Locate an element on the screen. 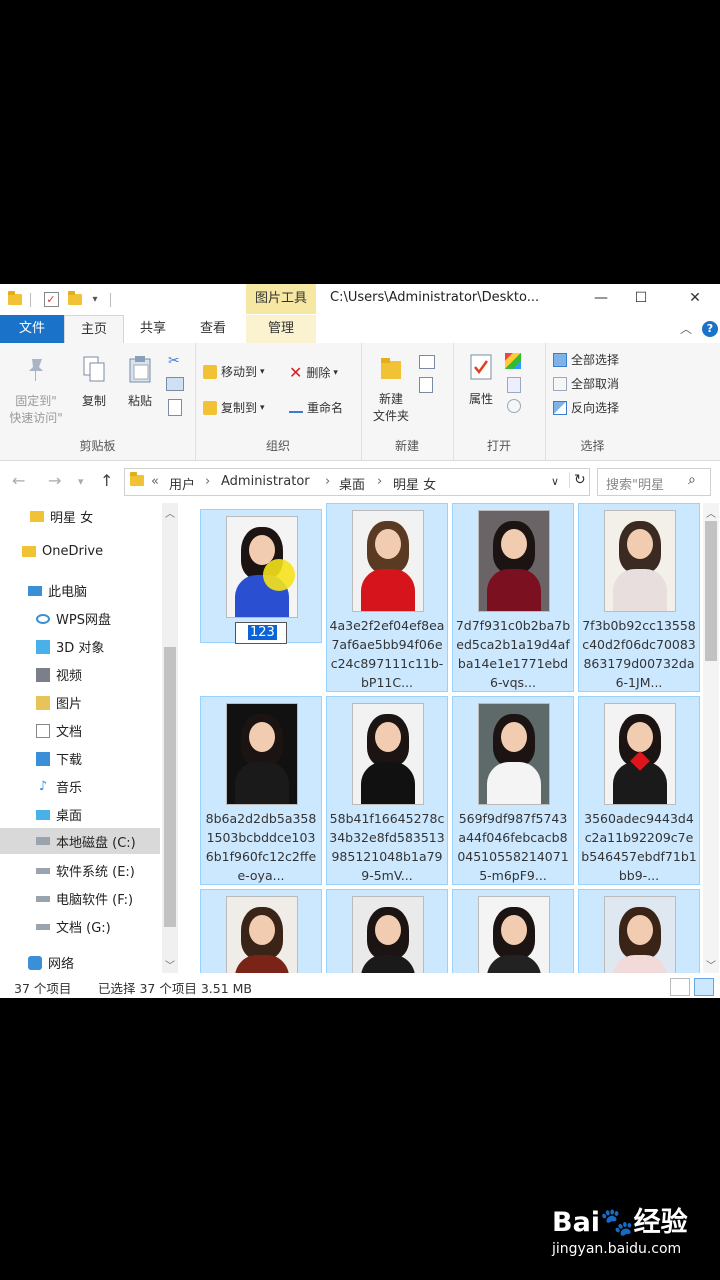  edit-icon is located at coordinates (514, 385).